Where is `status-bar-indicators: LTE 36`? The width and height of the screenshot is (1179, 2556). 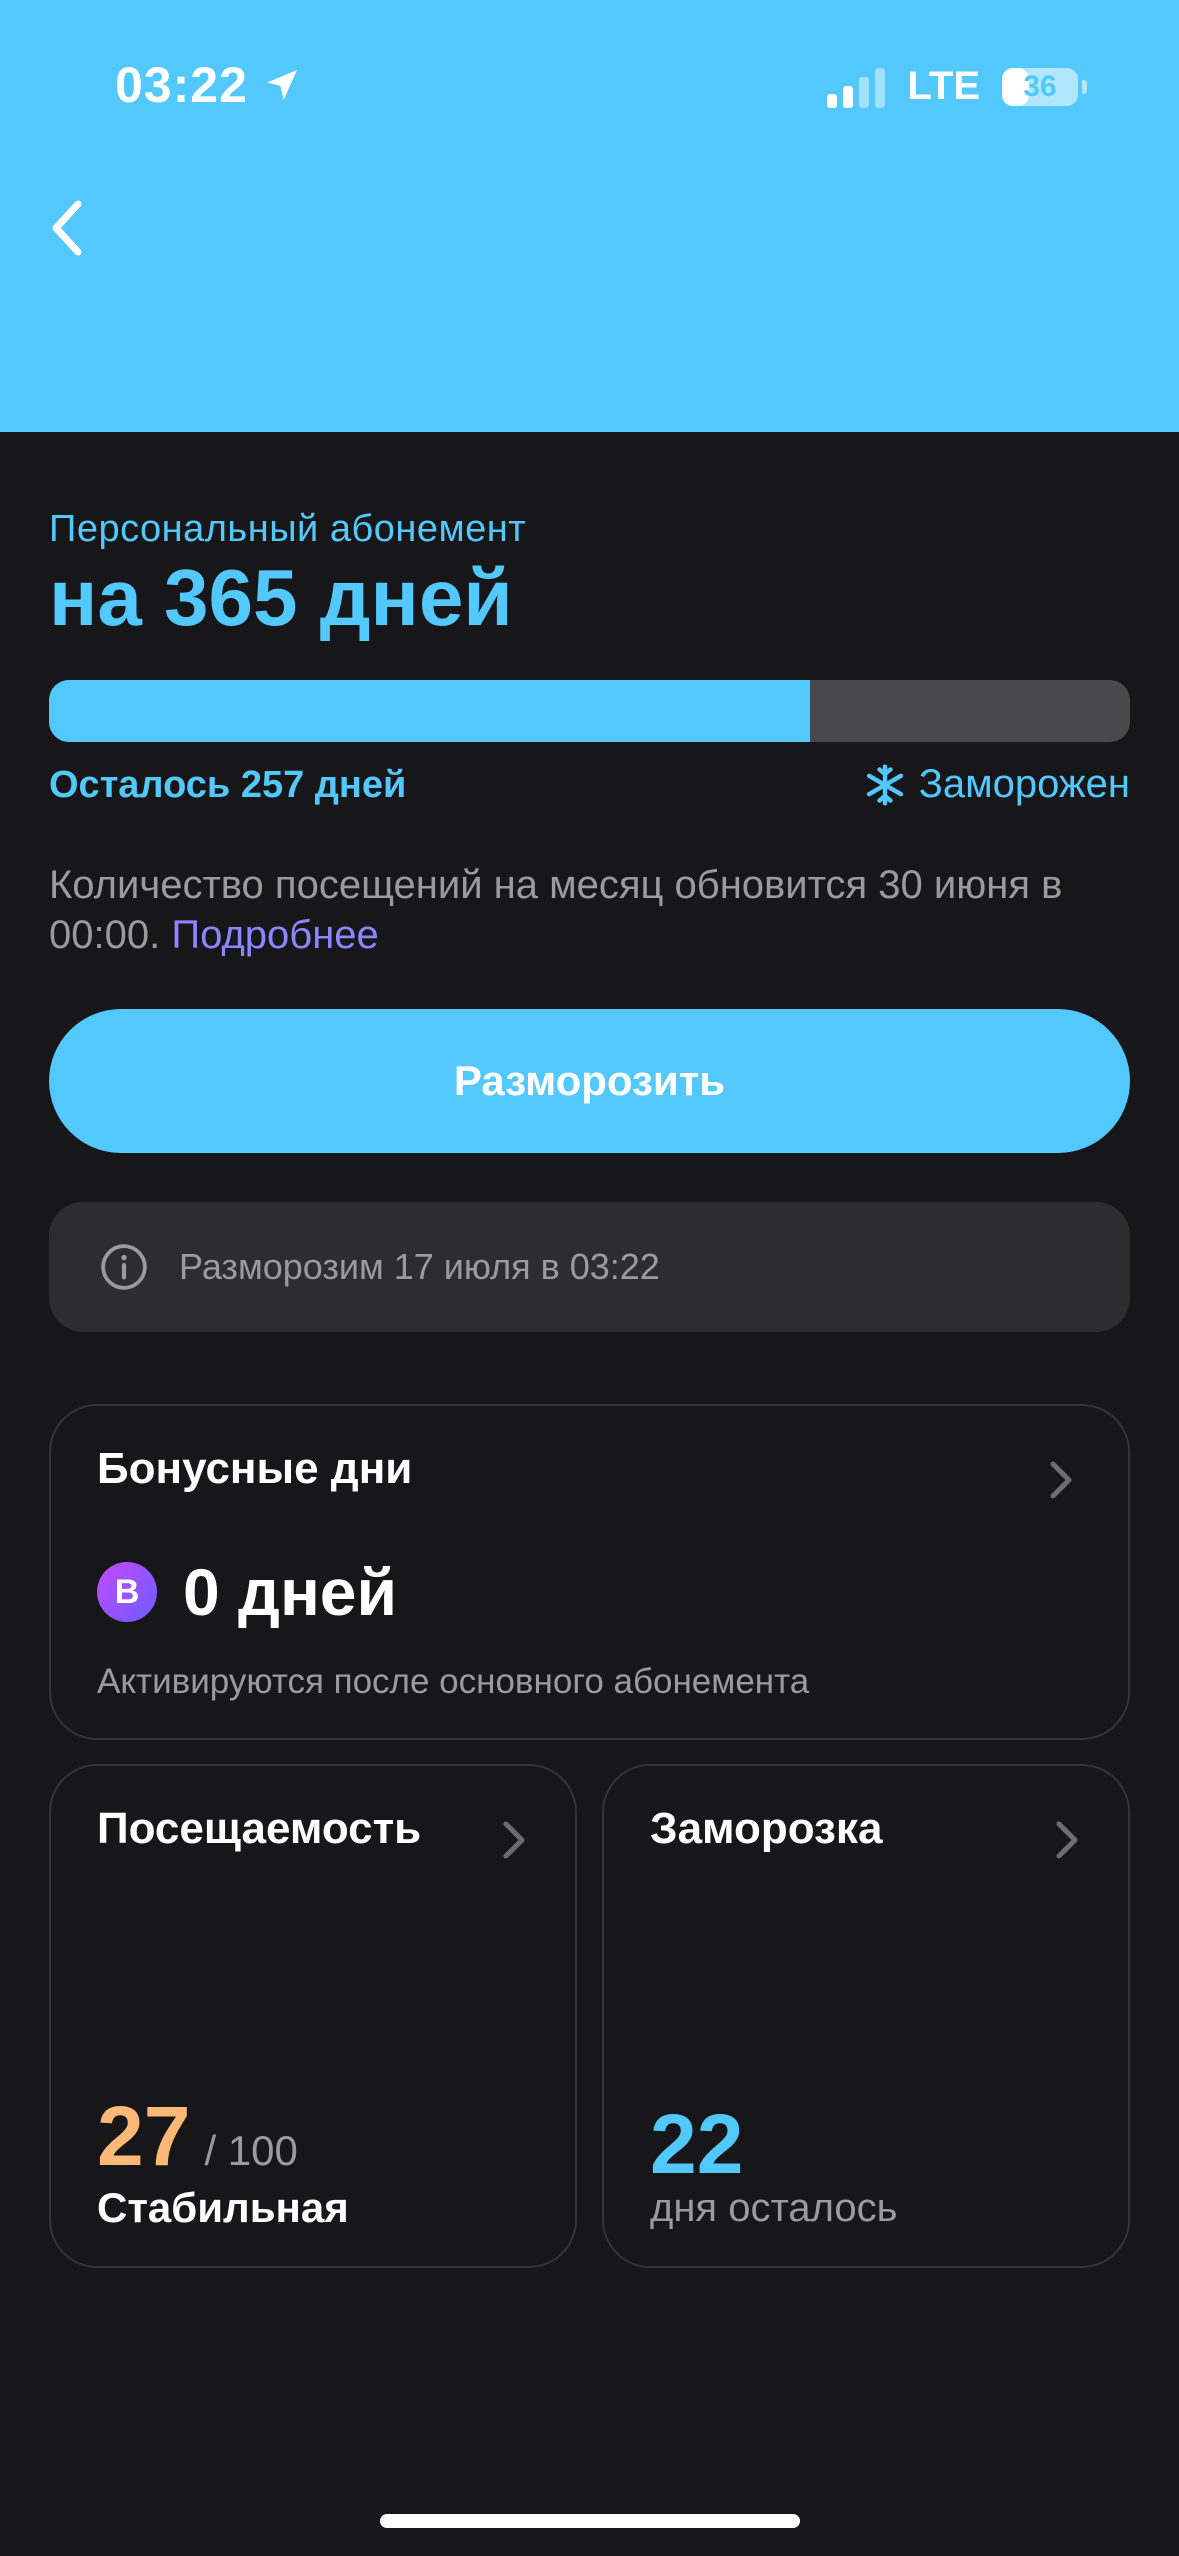
status-bar-indicators: LTE 36 is located at coordinates (957, 86).